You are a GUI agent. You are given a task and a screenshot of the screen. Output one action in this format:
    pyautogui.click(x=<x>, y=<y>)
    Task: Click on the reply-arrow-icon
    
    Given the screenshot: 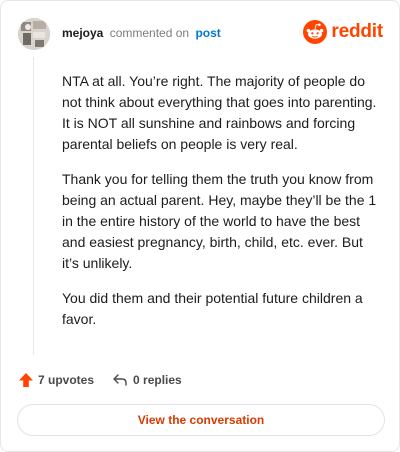 What is the action you would take?
    pyautogui.click(x=120, y=380)
    